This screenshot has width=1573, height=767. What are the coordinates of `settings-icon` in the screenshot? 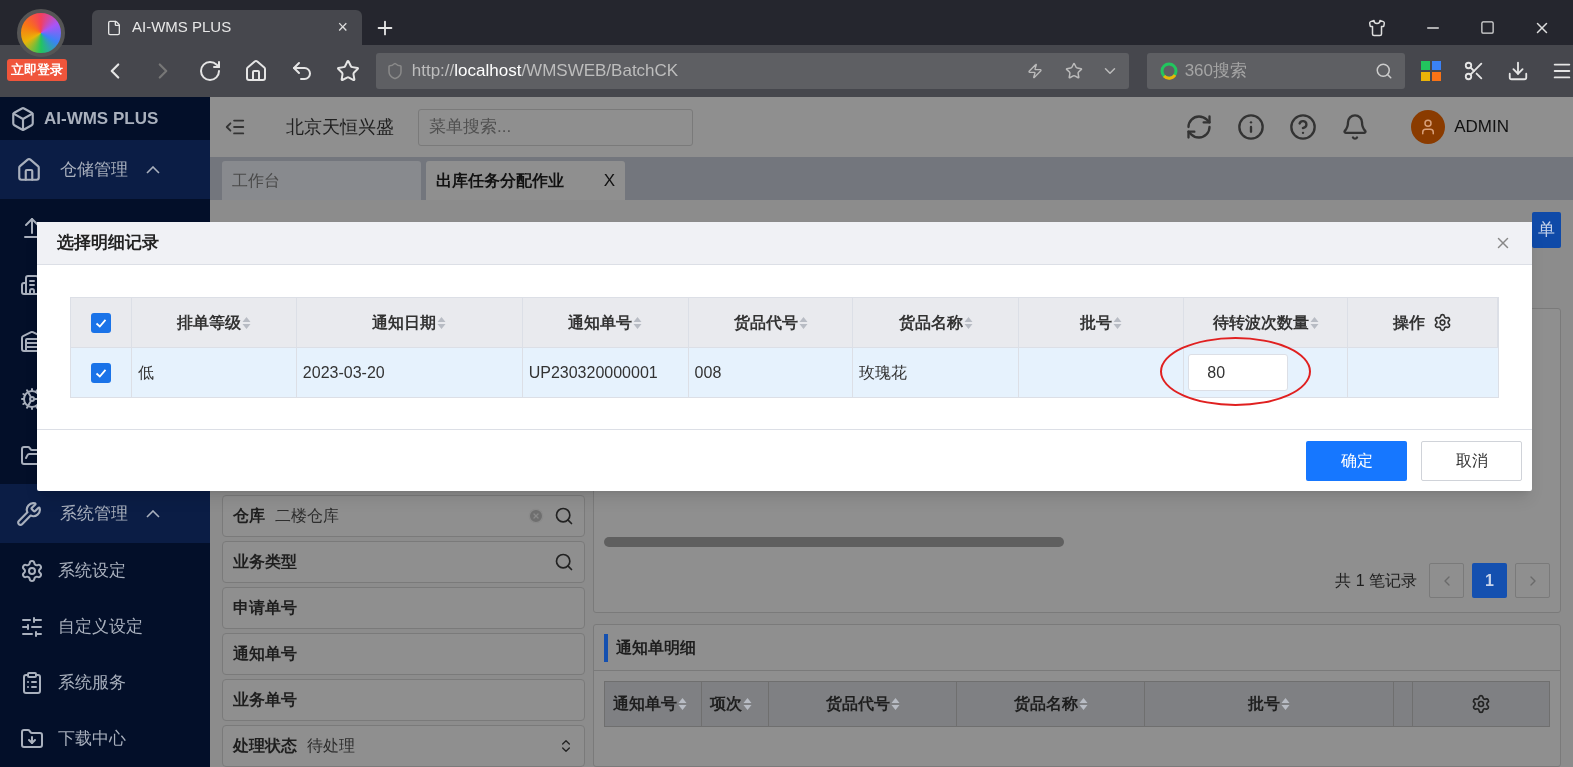 It's located at (1443, 322).